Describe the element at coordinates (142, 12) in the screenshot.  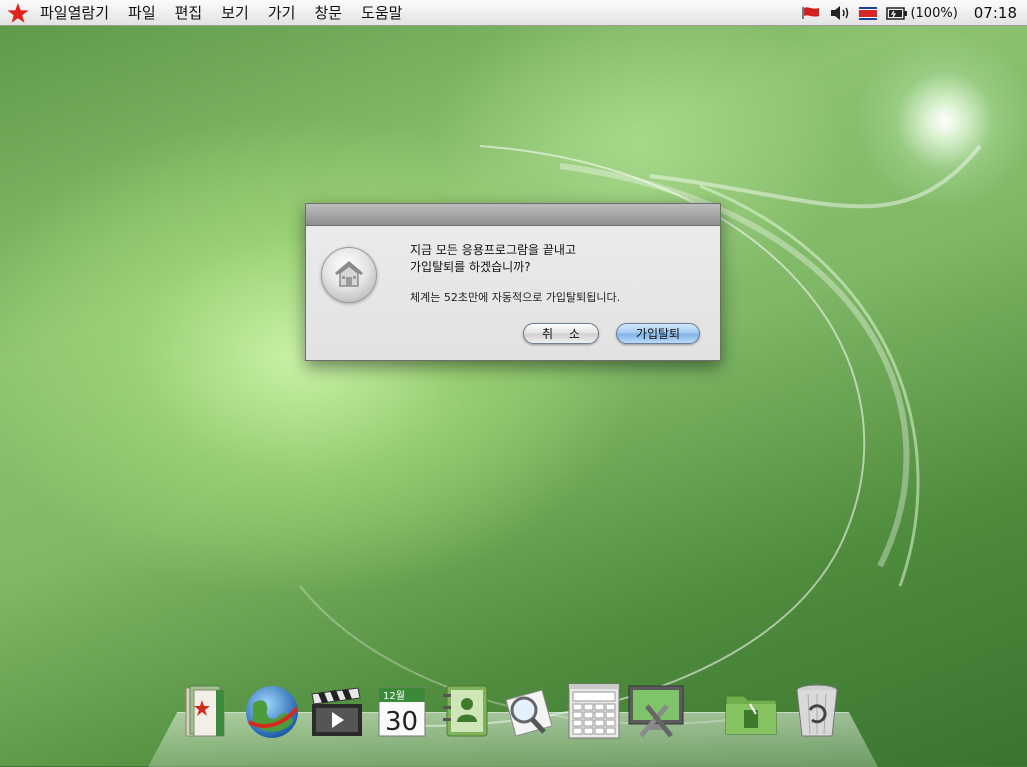
I see `menu-file: 파일` at that location.